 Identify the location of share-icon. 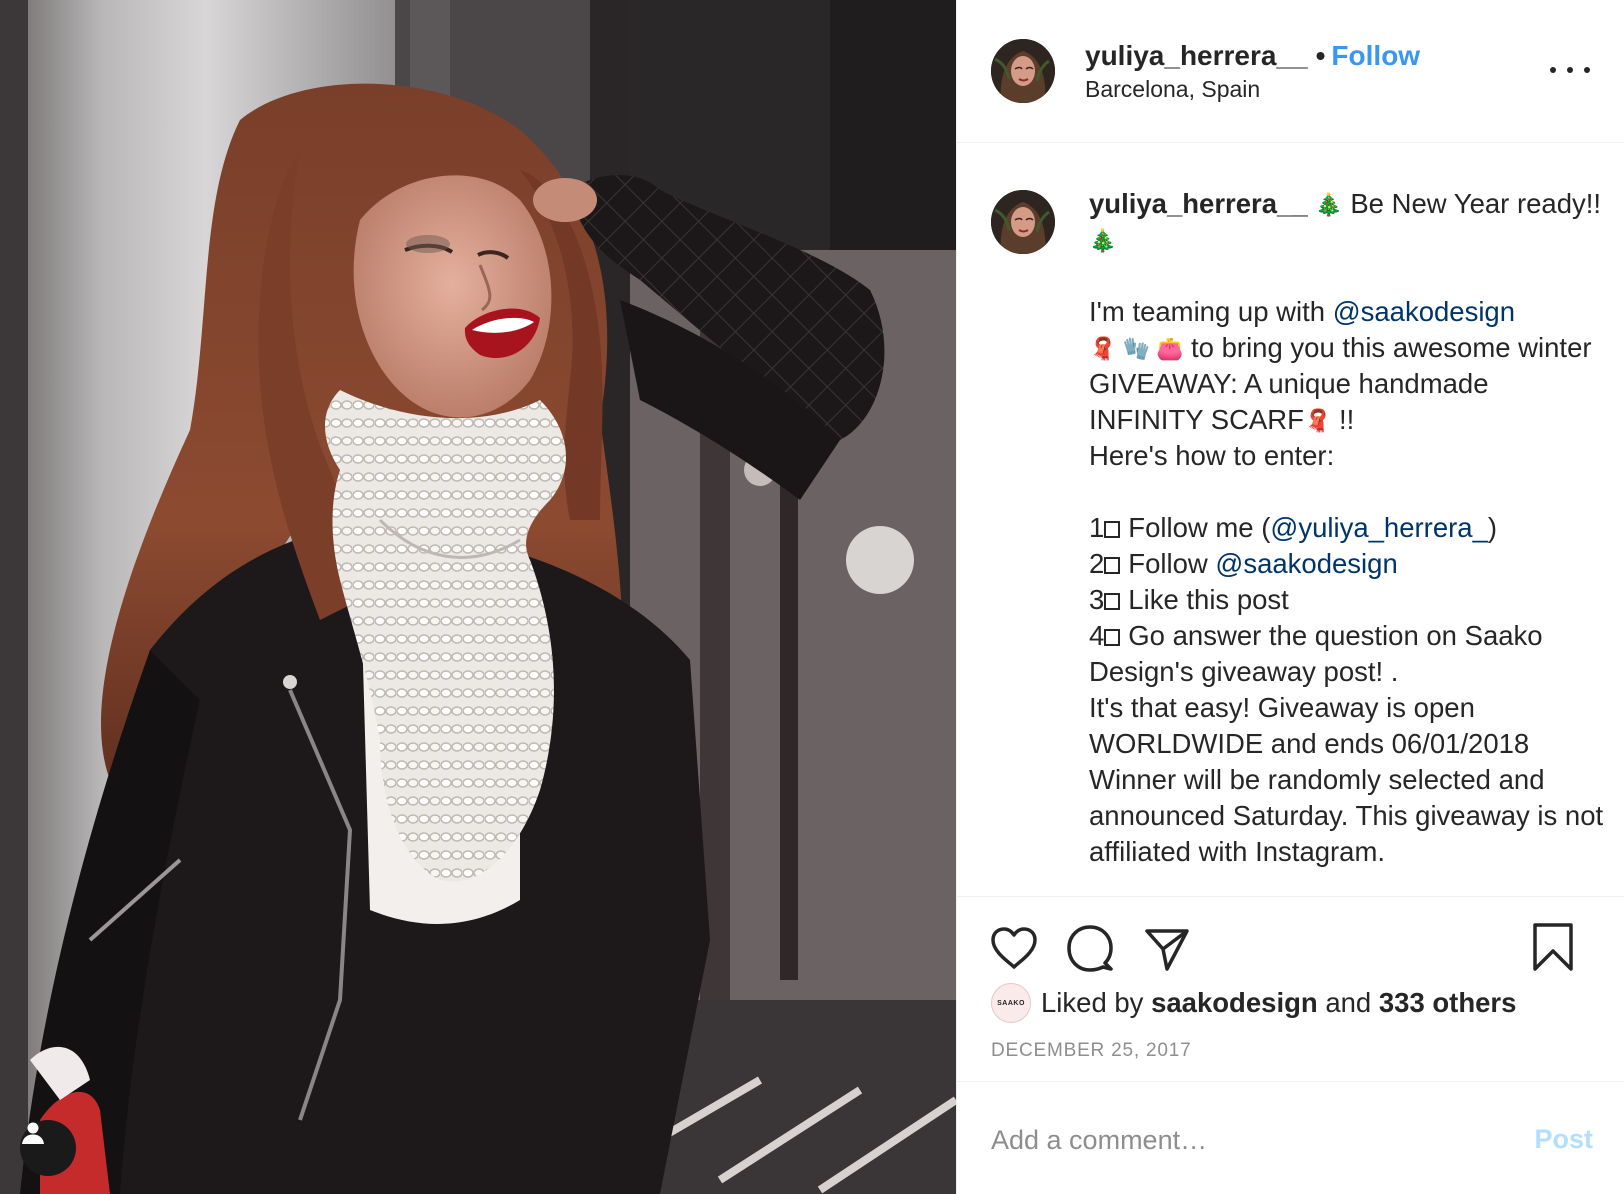
(1167, 948).